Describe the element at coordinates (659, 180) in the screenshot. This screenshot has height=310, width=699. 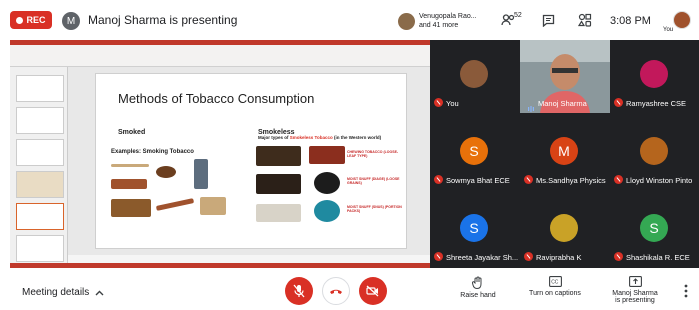
I see `participant-name: Lloyd Winston Pinto` at that location.